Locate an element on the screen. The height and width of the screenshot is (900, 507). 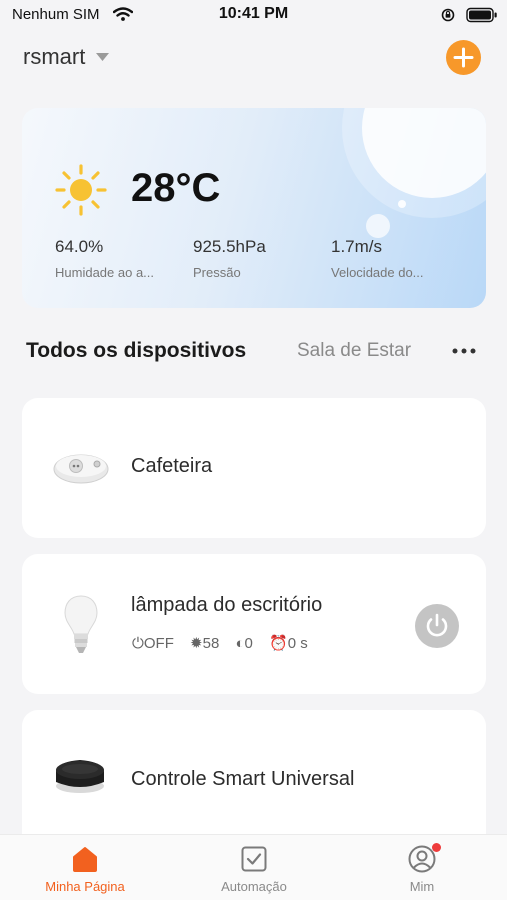
caret-down-icon is located at coordinates (102, 57).